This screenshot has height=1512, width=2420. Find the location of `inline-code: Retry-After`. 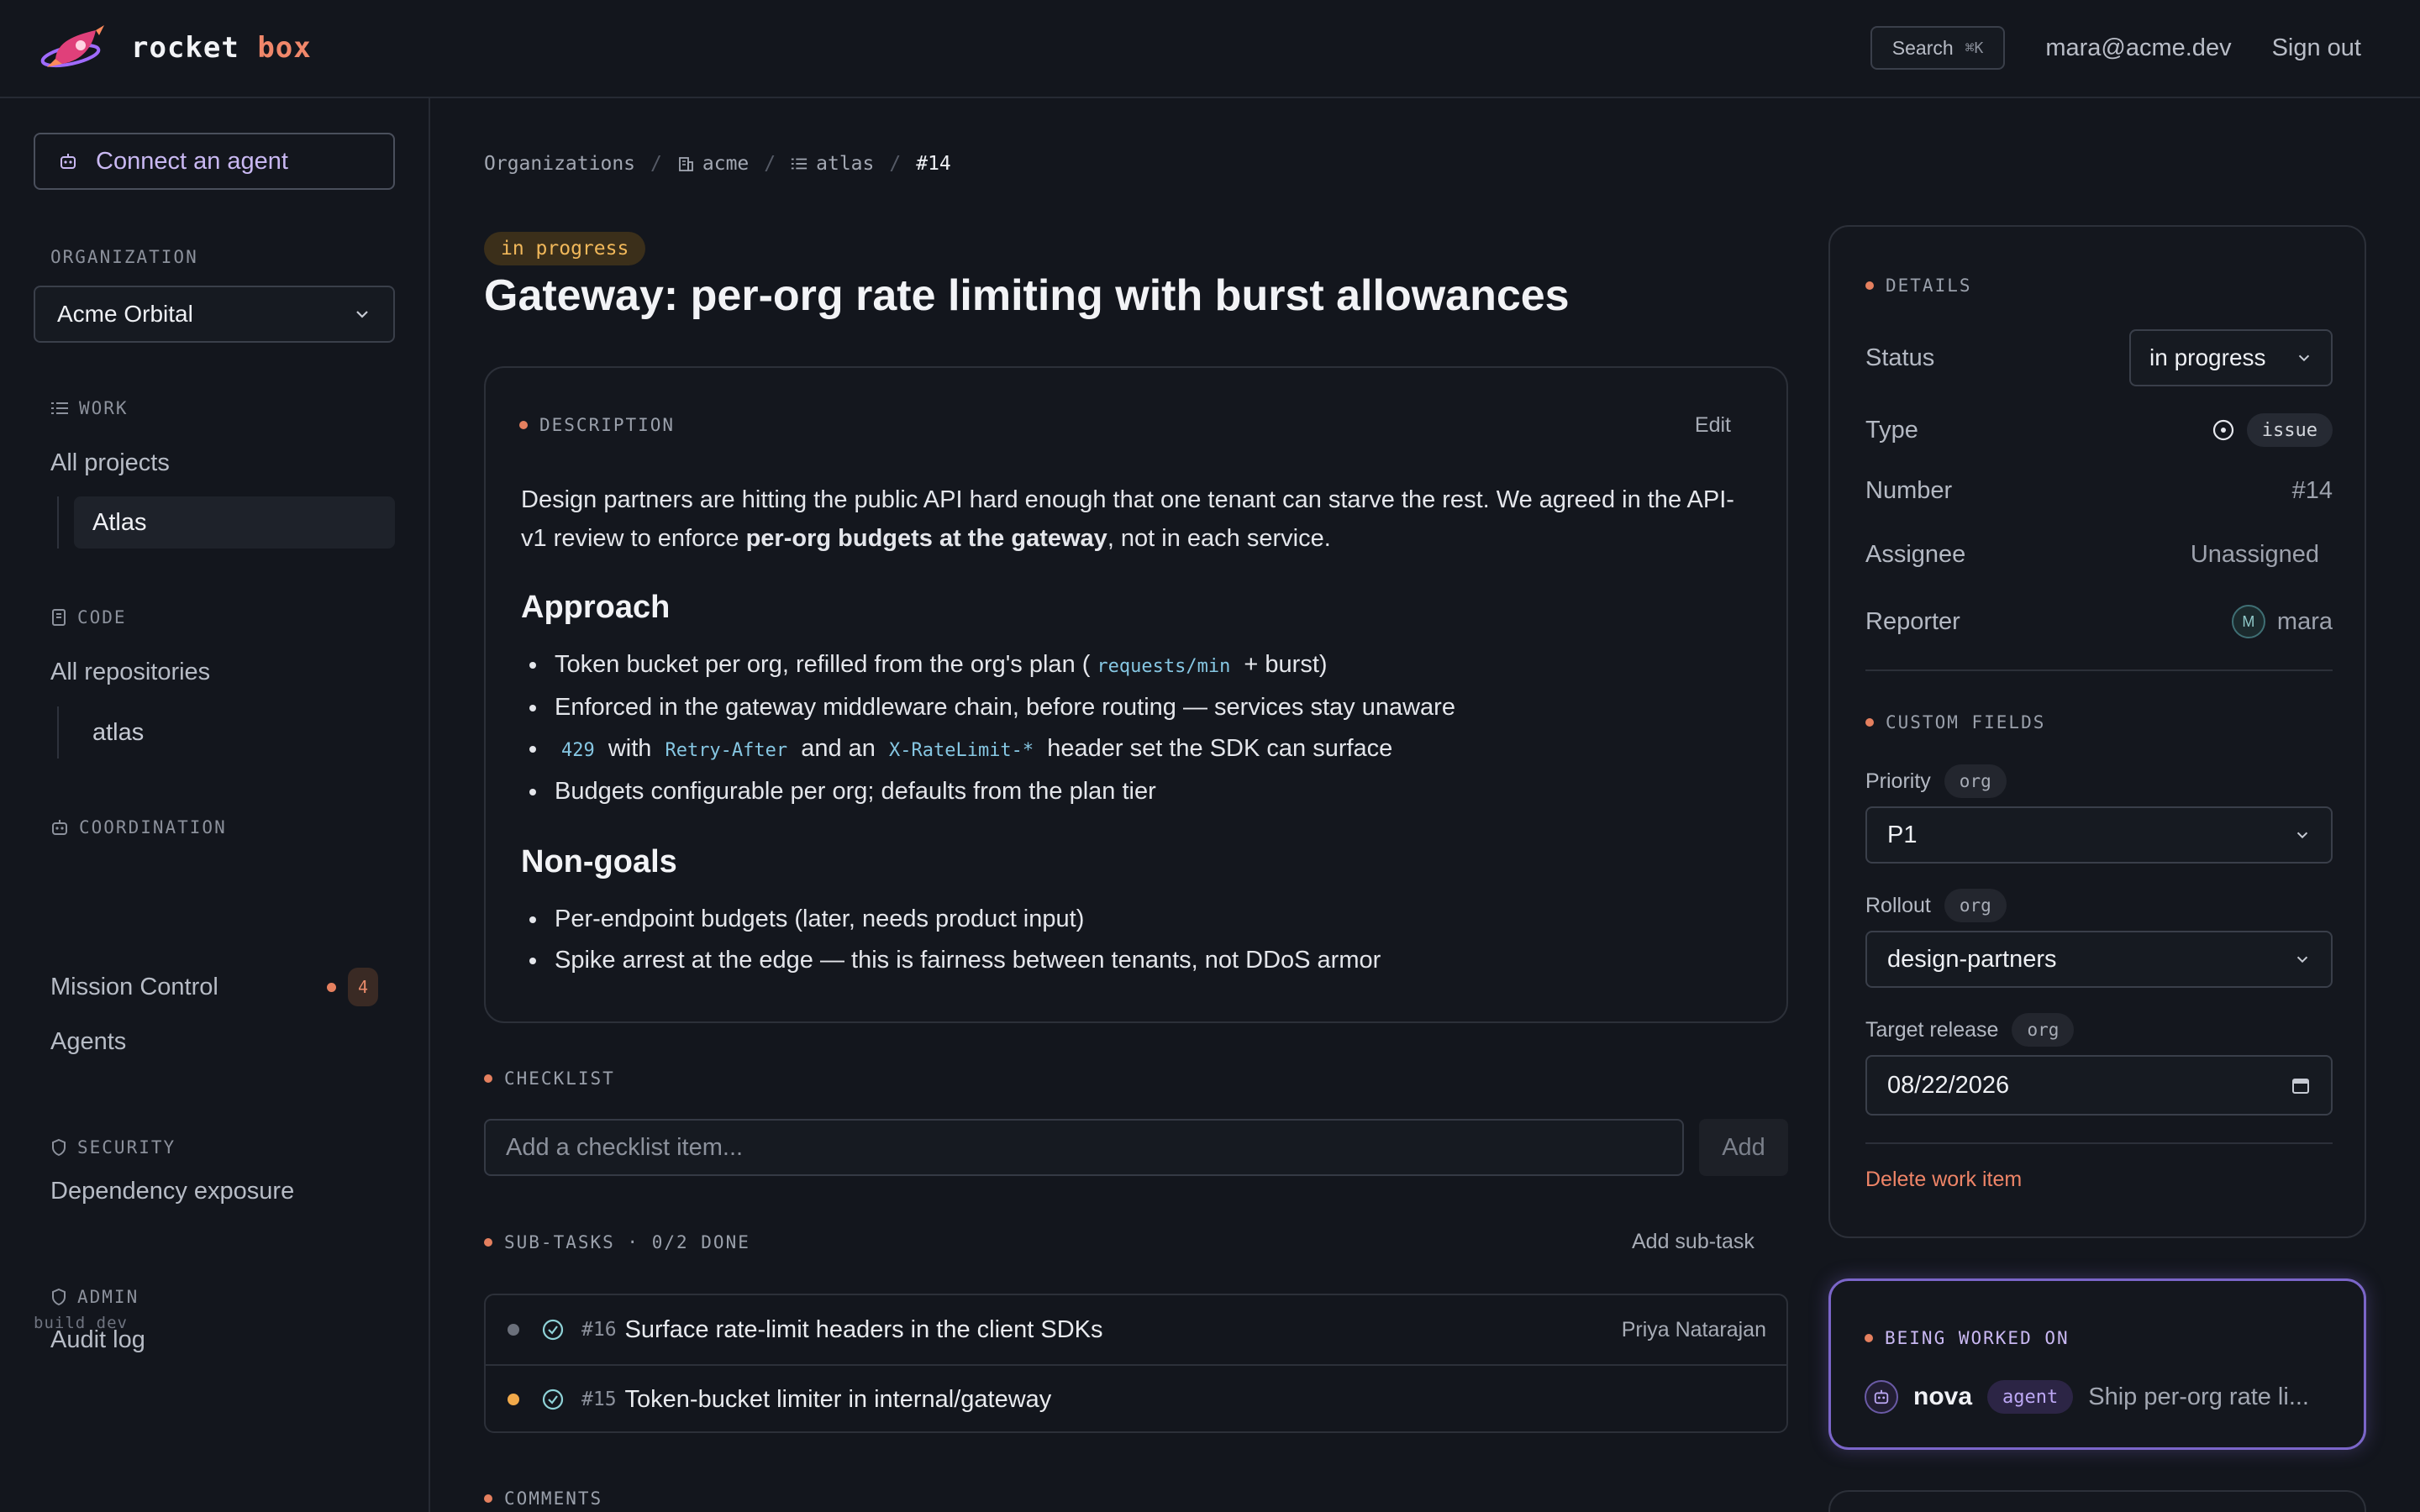

inline-code: Retry-After is located at coordinates (726, 750).